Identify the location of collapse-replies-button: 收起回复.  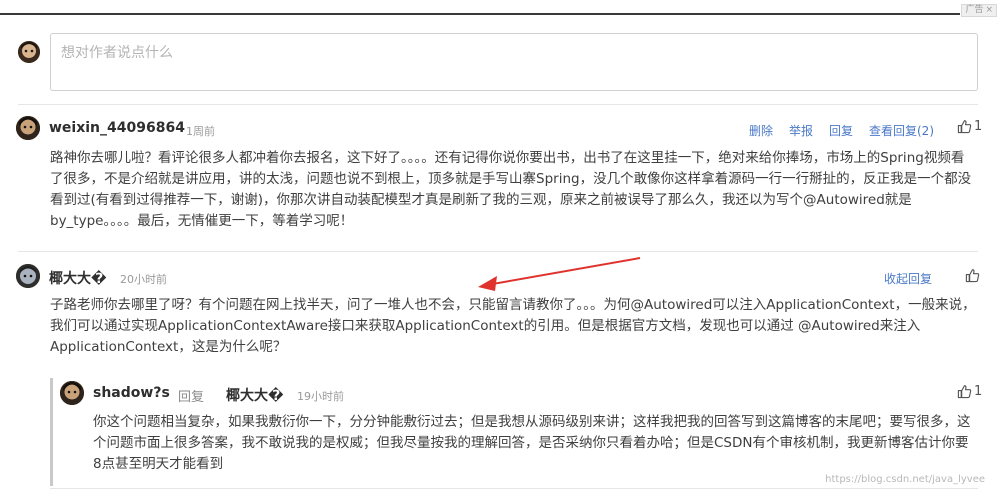
(908, 278).